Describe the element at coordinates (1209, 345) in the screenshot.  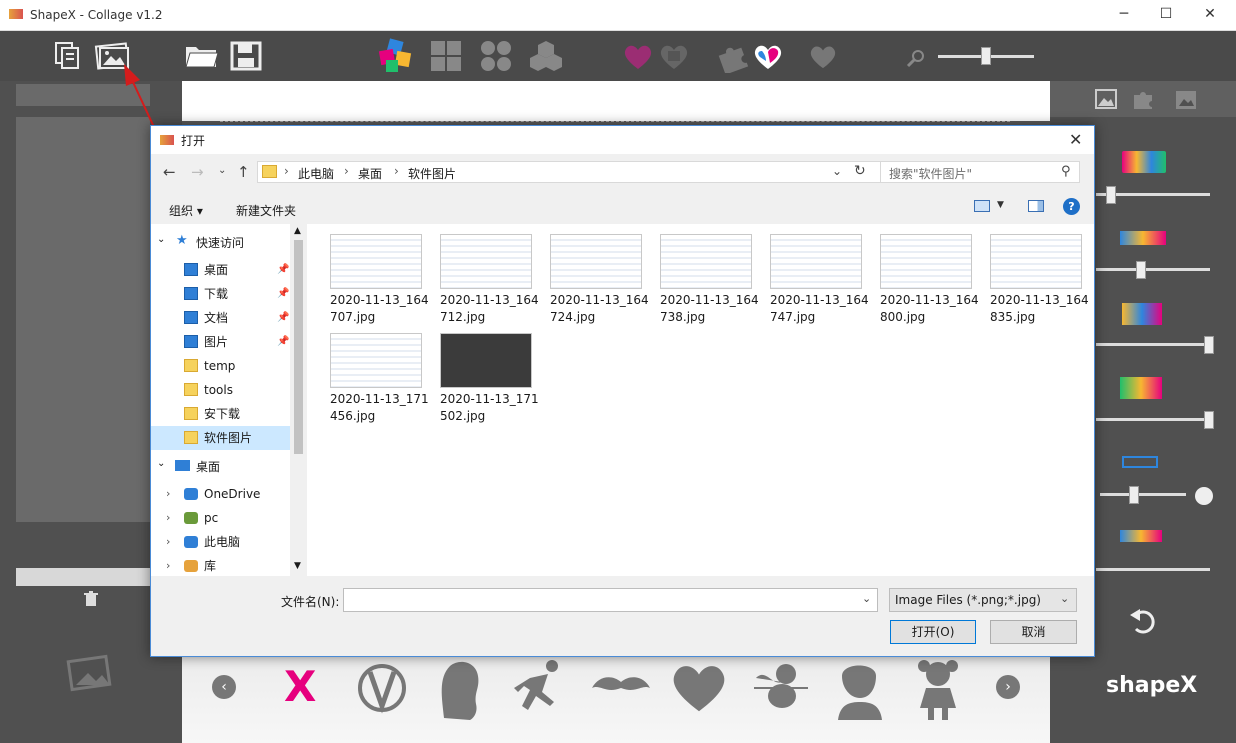
I see `effect-3-thumb` at that location.